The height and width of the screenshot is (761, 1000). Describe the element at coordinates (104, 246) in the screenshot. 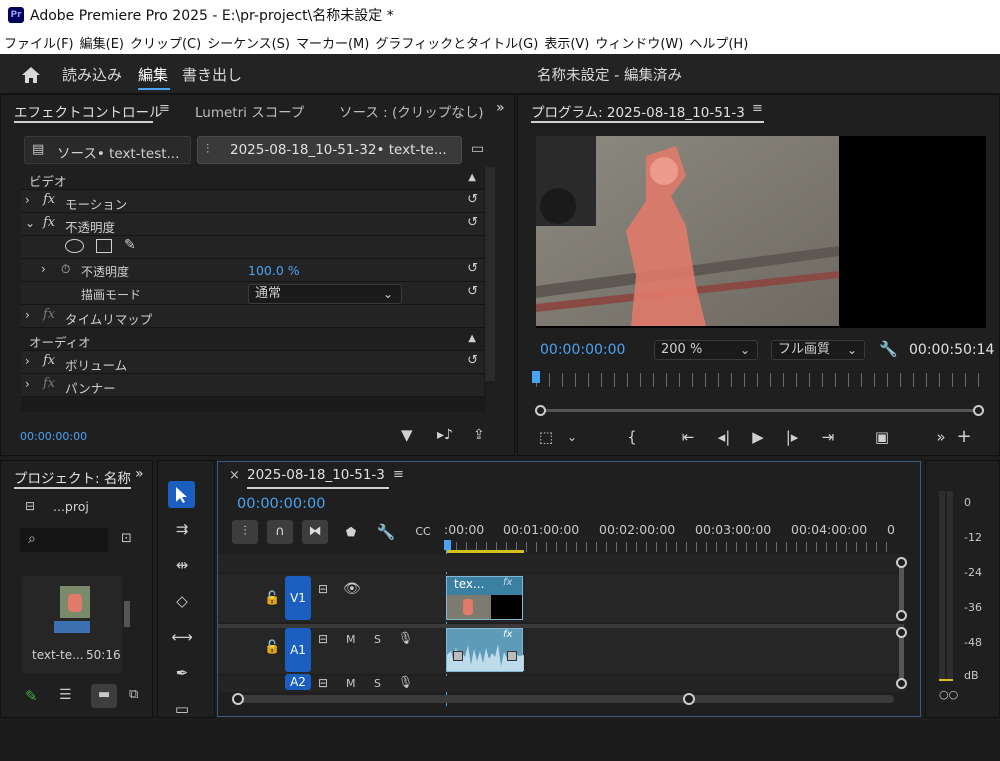

I see `rectangle-mask-icon` at that location.